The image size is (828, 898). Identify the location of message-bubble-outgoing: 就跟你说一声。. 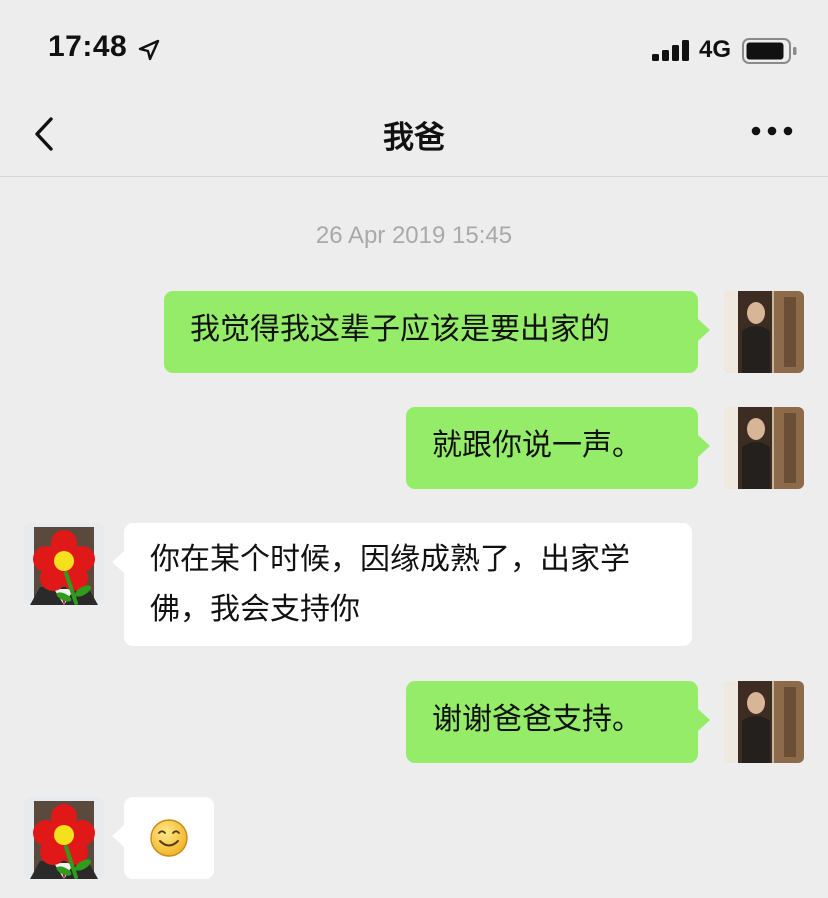
(558, 448).